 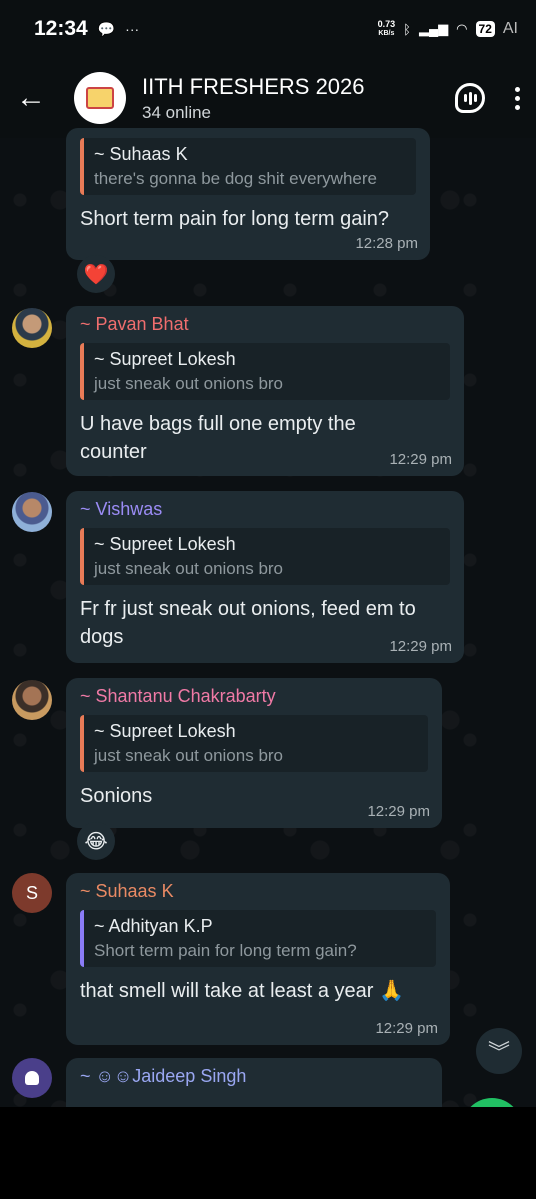 I want to click on sender-name: ~ Pavan Bhat, so click(x=265, y=324).